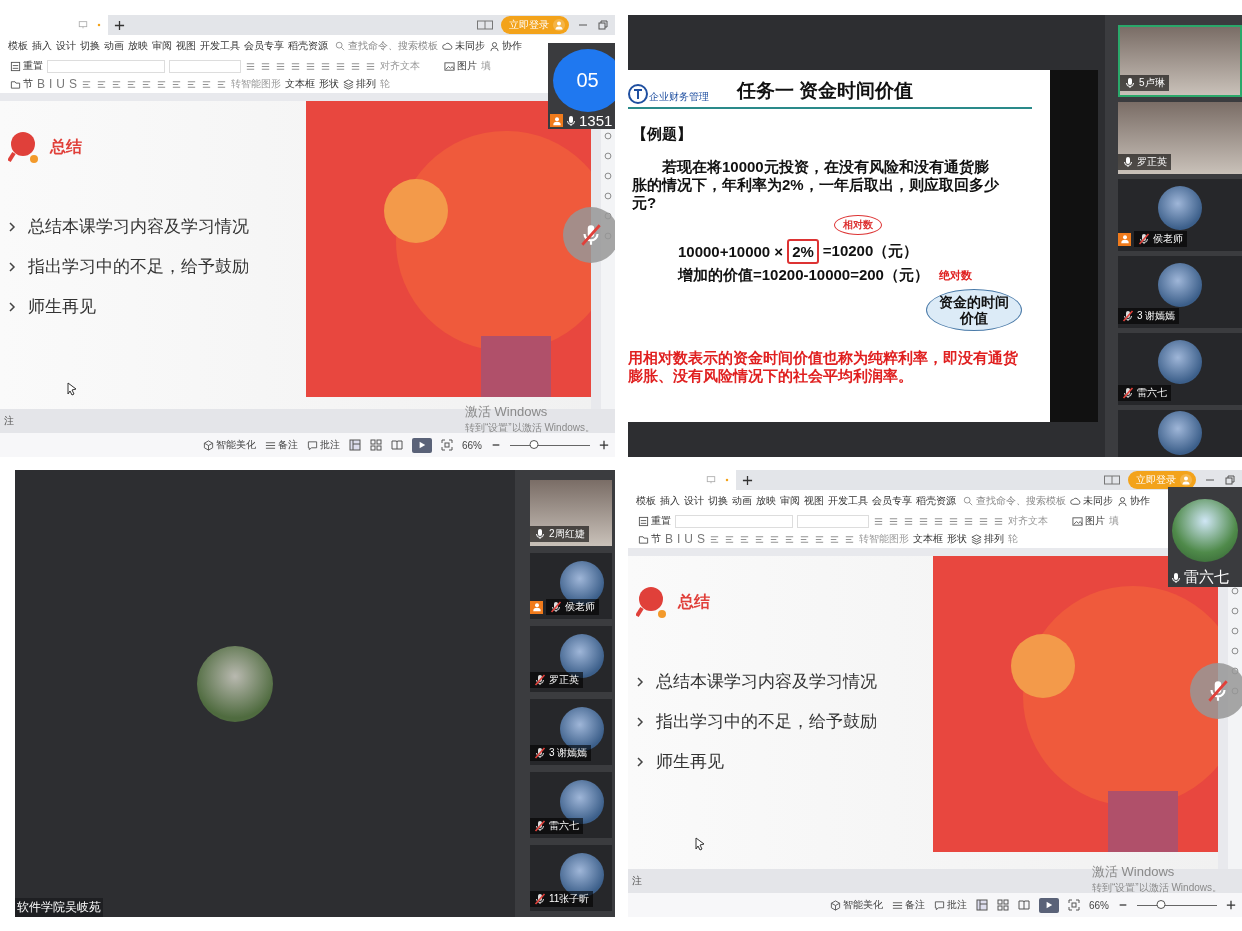 This screenshot has height=931, width=1242. What do you see at coordinates (59, 907) in the screenshot?
I see `presenter-name: 软件学院吴岐苑` at bounding box center [59, 907].